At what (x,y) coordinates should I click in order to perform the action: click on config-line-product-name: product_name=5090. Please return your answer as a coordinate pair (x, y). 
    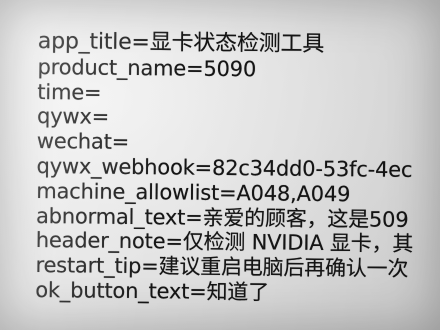
    Looking at the image, I should click on (147, 68).